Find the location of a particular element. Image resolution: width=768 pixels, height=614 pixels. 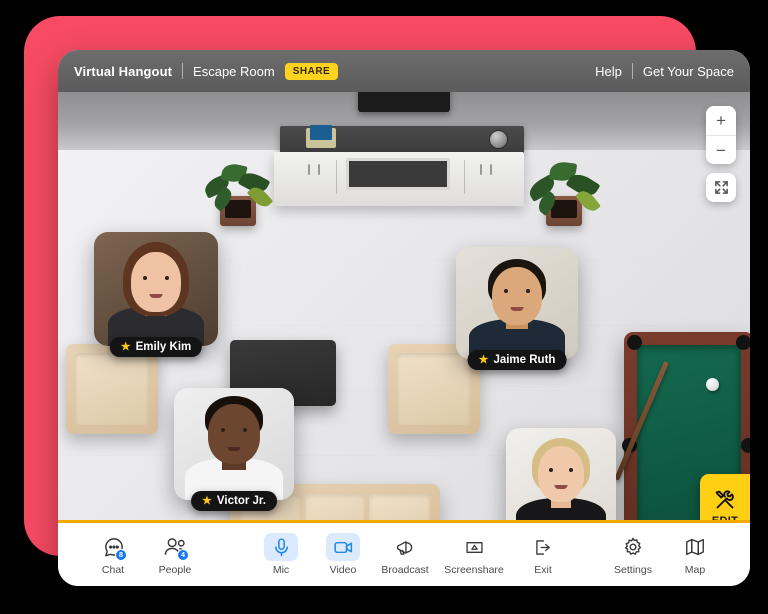

blue-tray is located at coordinates (321, 132).